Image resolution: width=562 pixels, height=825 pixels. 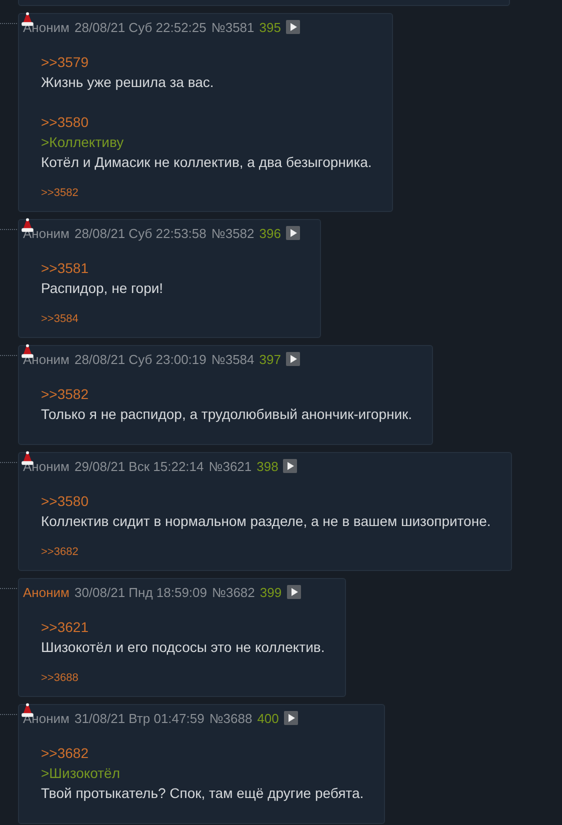 I want to click on post-text: Котёл и Димасик не коллектив, а два безыгорника., so click(x=206, y=162).